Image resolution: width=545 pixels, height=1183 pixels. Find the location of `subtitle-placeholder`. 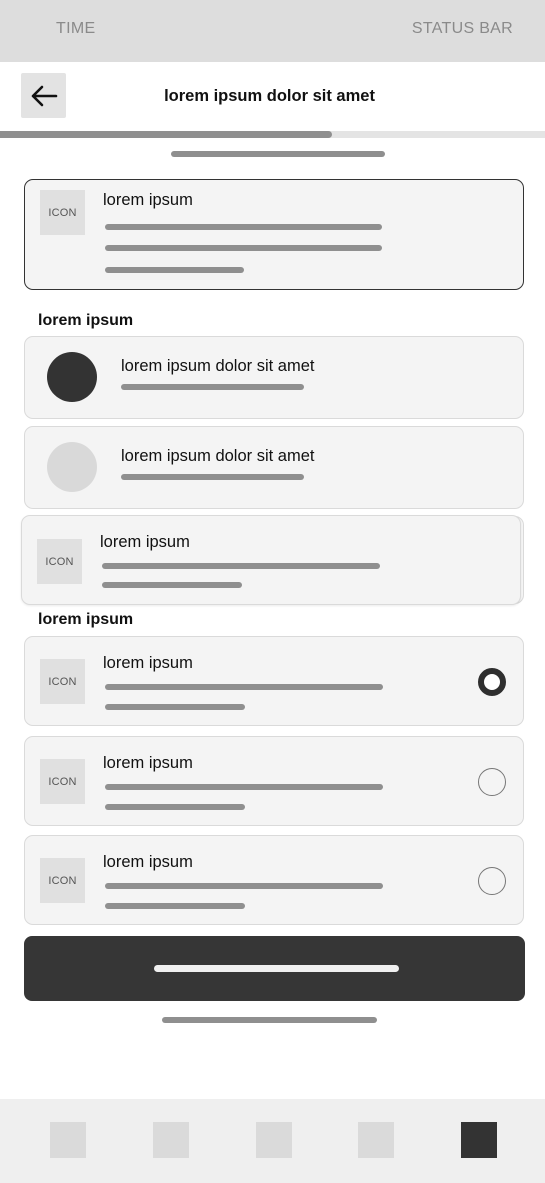

subtitle-placeholder is located at coordinates (278, 154).